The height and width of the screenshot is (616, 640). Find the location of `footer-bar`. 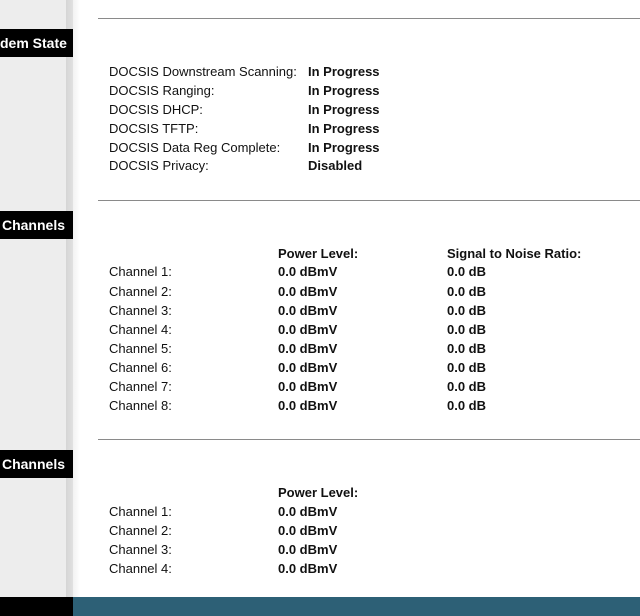

footer-bar is located at coordinates (320, 606).